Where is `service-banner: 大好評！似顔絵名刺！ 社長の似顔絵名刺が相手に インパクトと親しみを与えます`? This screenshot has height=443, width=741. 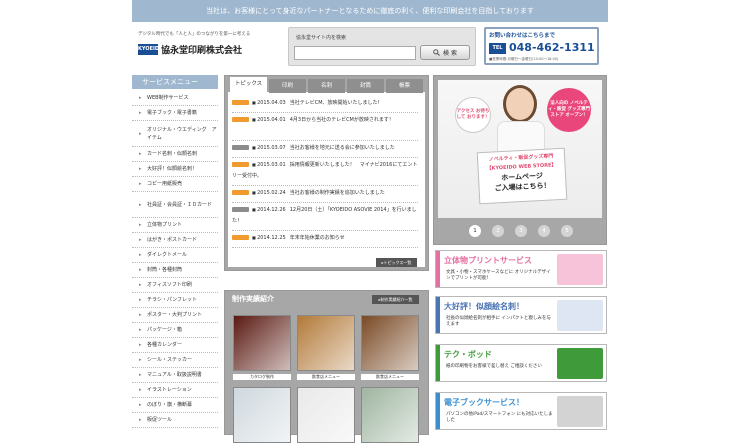 service-banner: 大好評！似顔絵名刺！ 社長の似顔絵名刺が相手に インパクトと親しみを与えます is located at coordinates (521, 315).